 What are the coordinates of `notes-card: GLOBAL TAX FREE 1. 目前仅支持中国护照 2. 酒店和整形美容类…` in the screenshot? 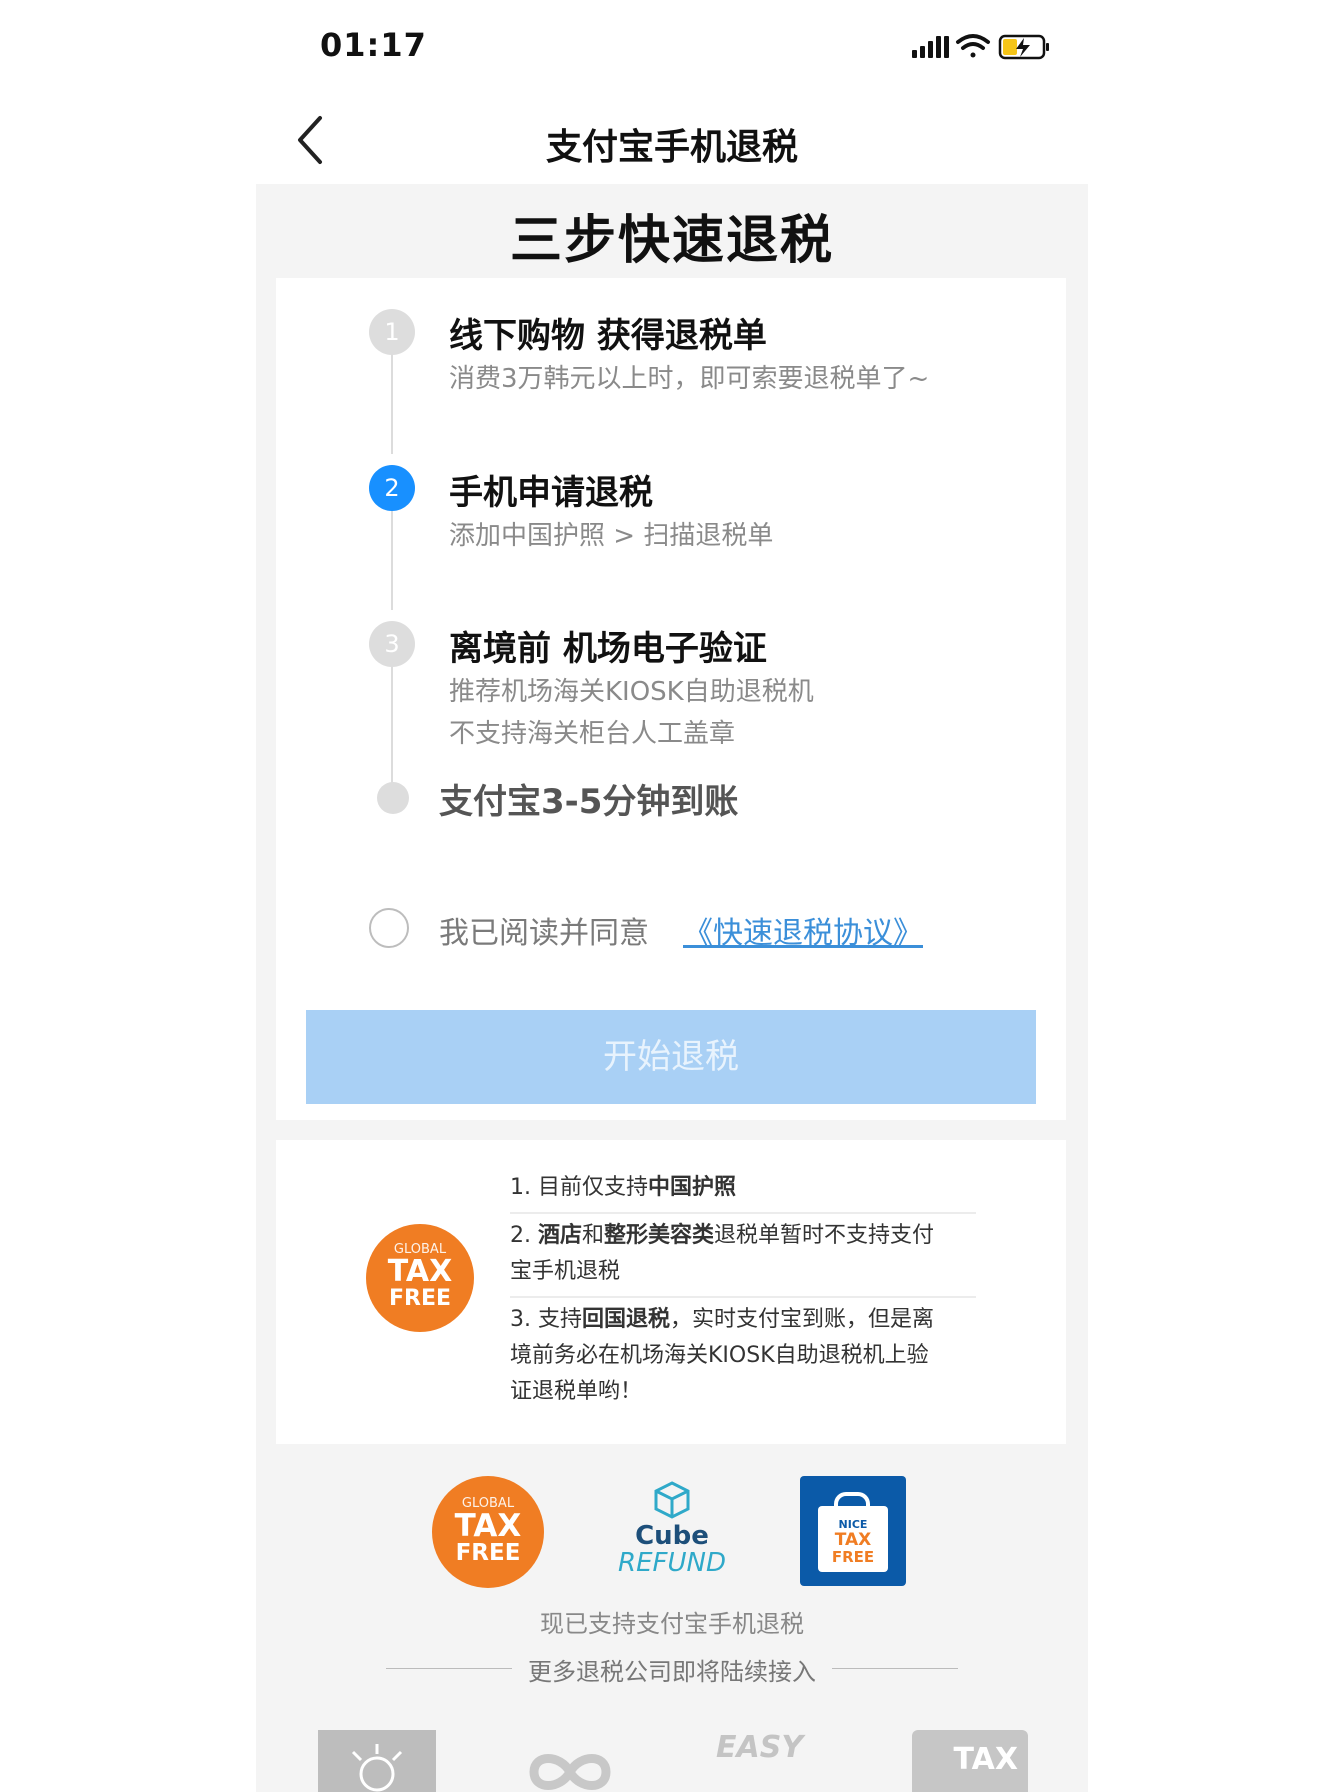 It's located at (671, 1292).